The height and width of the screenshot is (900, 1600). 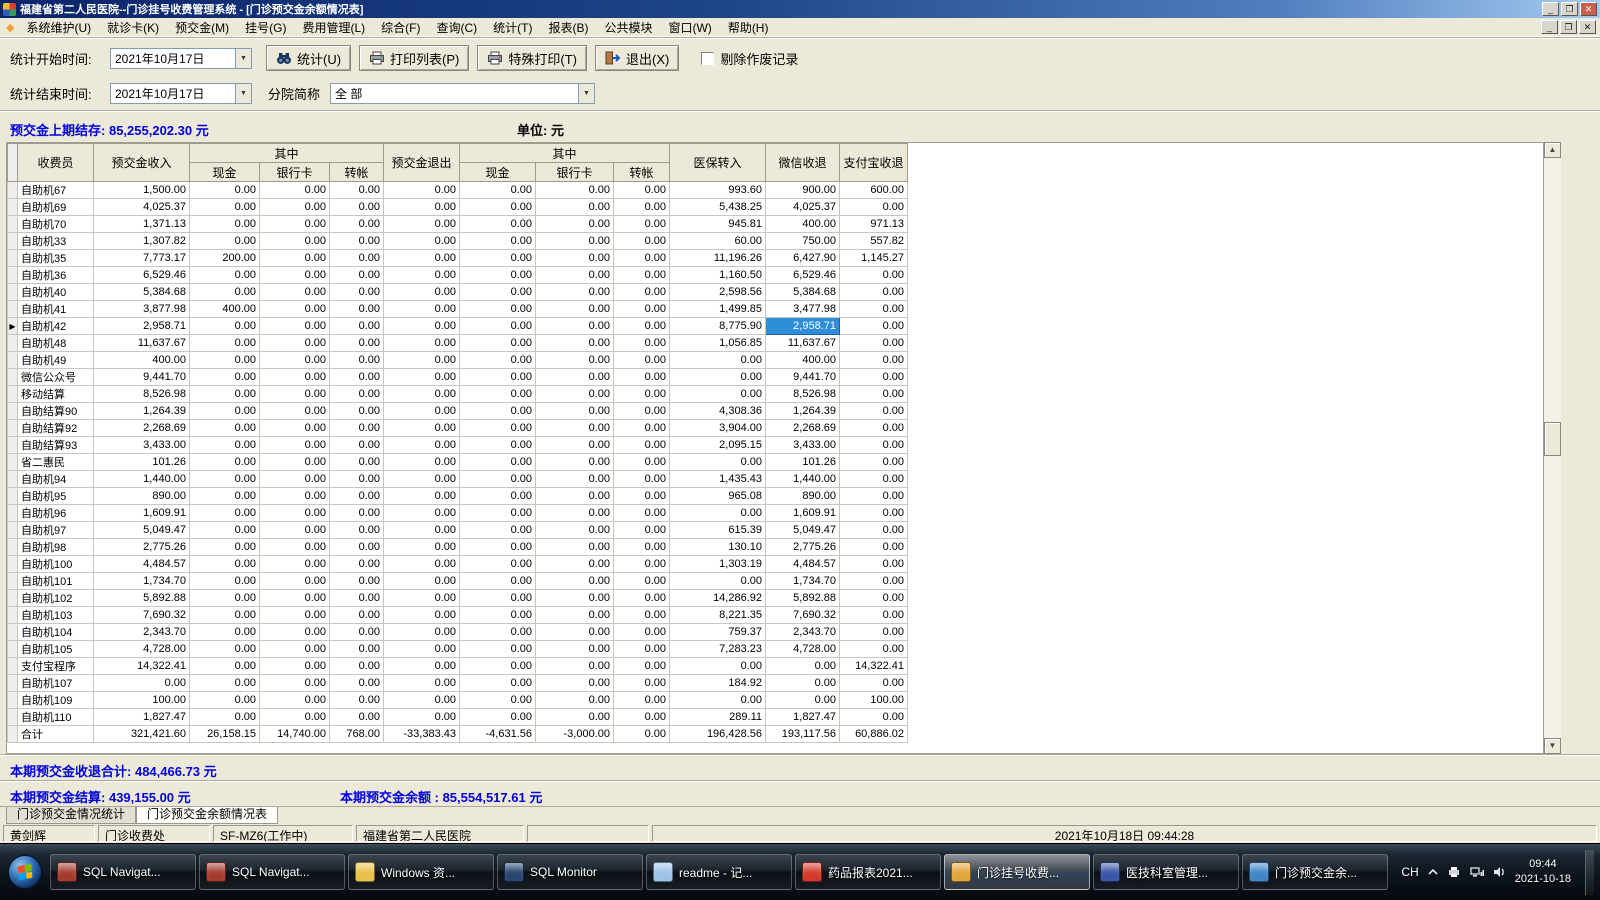 I want to click on value-cell: 3,433.00, so click(x=141, y=445).